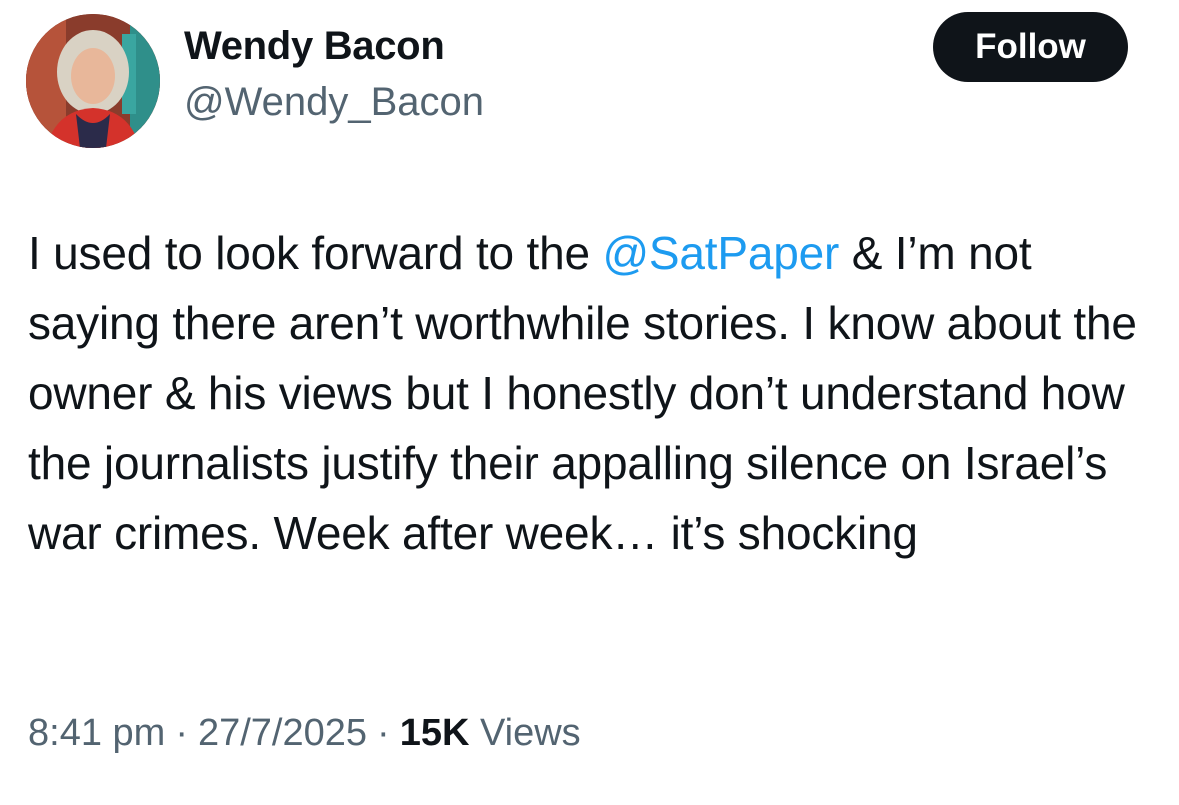 The image size is (1179, 805). What do you see at coordinates (314, 46) in the screenshot?
I see `author-name: Wendy Bacon` at bounding box center [314, 46].